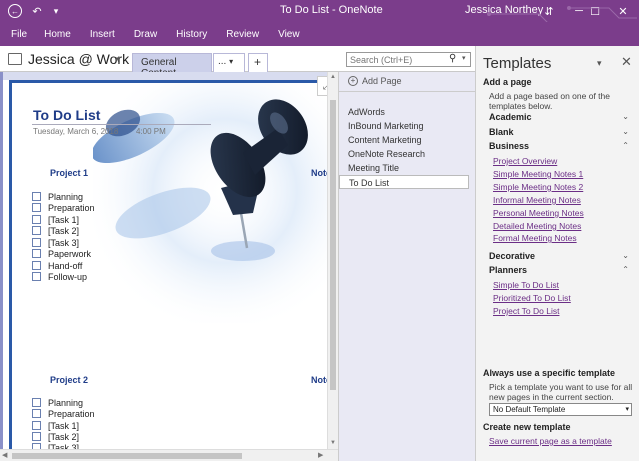 This screenshot has height=461, width=639. Describe the element at coordinates (59, 276) in the screenshot. I see `task-item: Follow-up` at that location.